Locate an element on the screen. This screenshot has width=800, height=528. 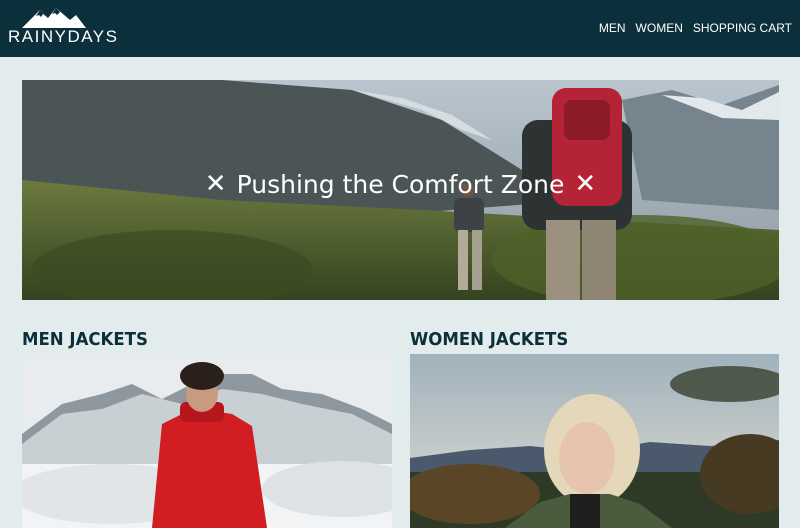
main-nav: MEN WOMEN SHOPPING CART is located at coordinates (695, 28).